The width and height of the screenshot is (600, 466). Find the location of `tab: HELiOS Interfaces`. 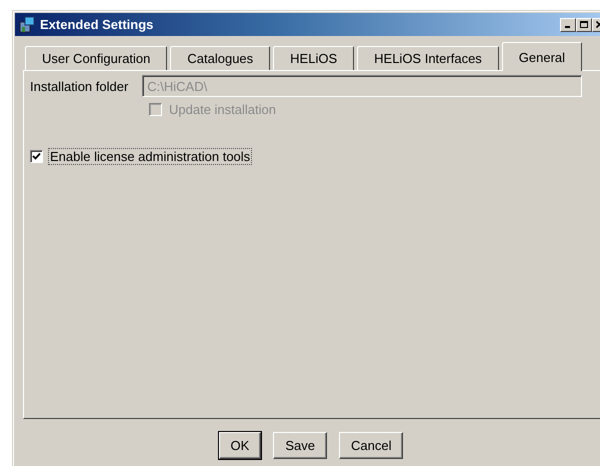

tab: HELiOS Interfaces is located at coordinates (428, 58).